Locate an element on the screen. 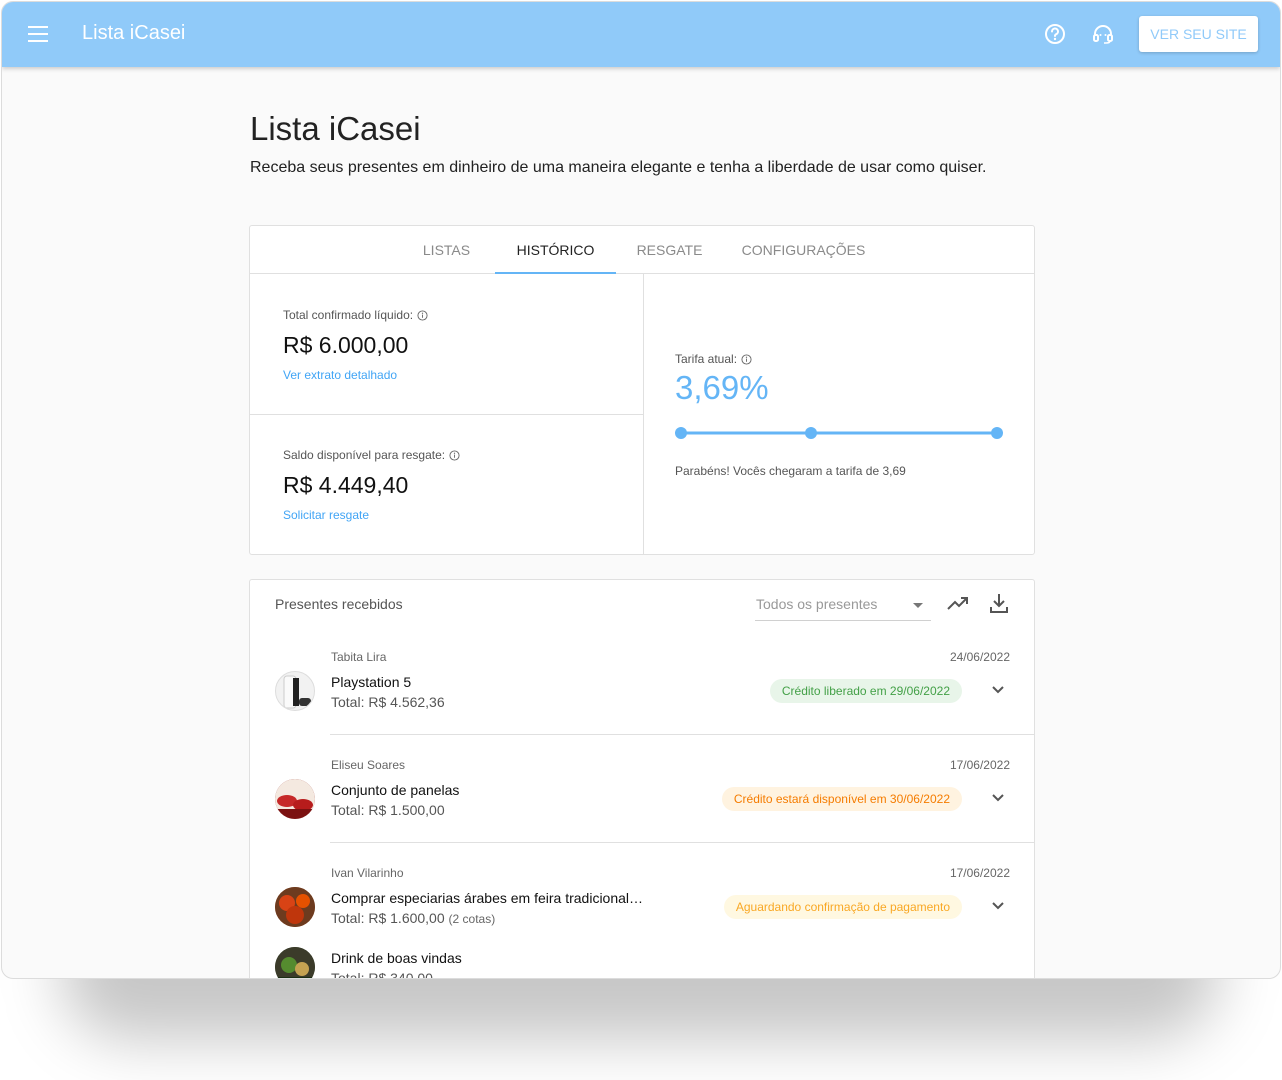 The image size is (1282, 1080). tarifa-progress-track is located at coordinates (839, 433).